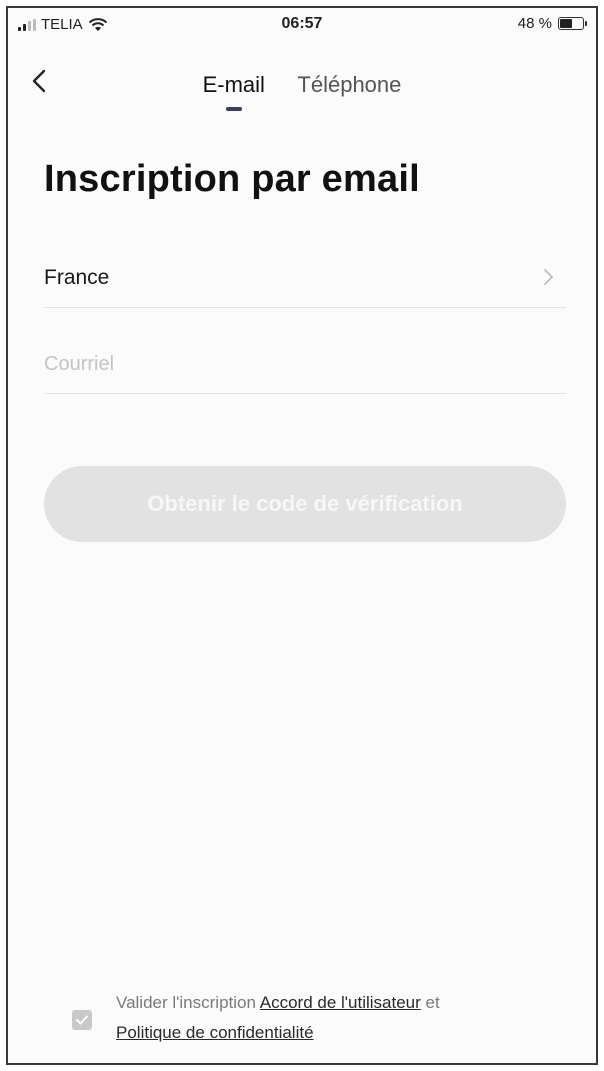 The height and width of the screenshot is (1071, 604). What do you see at coordinates (188, 1002) in the screenshot?
I see `consent-prefix: Valider l'inscription` at bounding box center [188, 1002].